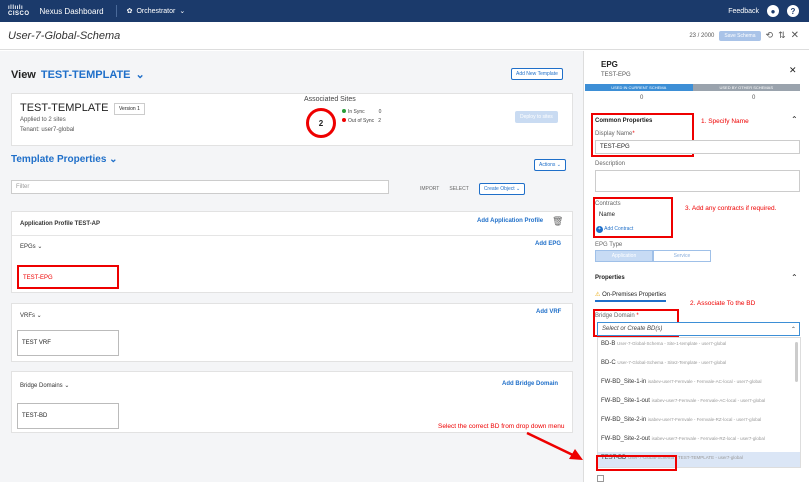 Image resolution: width=809 pixels, height=482 pixels. What do you see at coordinates (550, 165) in the screenshot?
I see `actions-button: Actions ⌄` at bounding box center [550, 165].